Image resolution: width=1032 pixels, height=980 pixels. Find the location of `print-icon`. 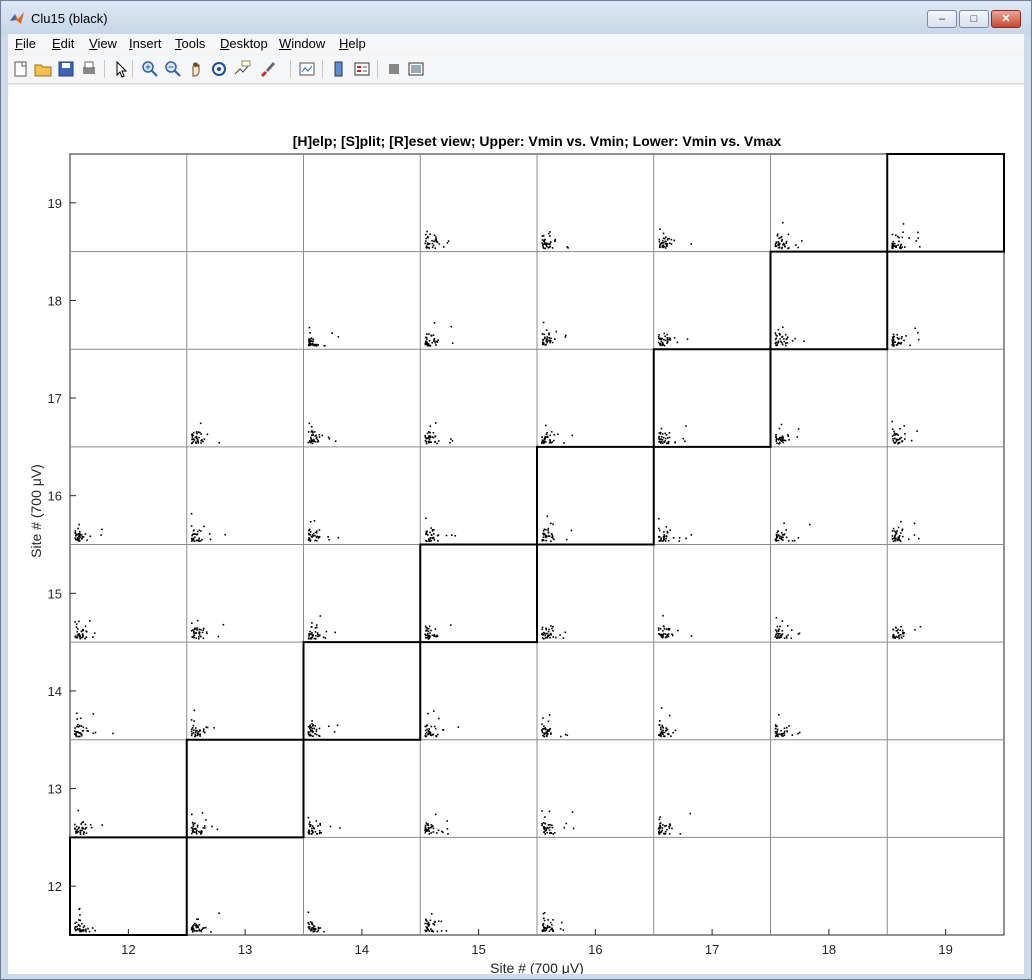

print-icon is located at coordinates (89, 69).